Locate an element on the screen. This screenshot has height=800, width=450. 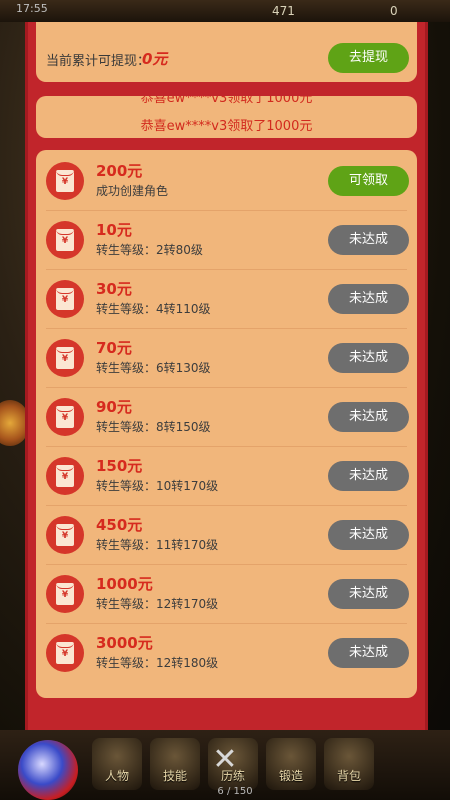
reward-amount: 30元 is located at coordinates (114, 289).